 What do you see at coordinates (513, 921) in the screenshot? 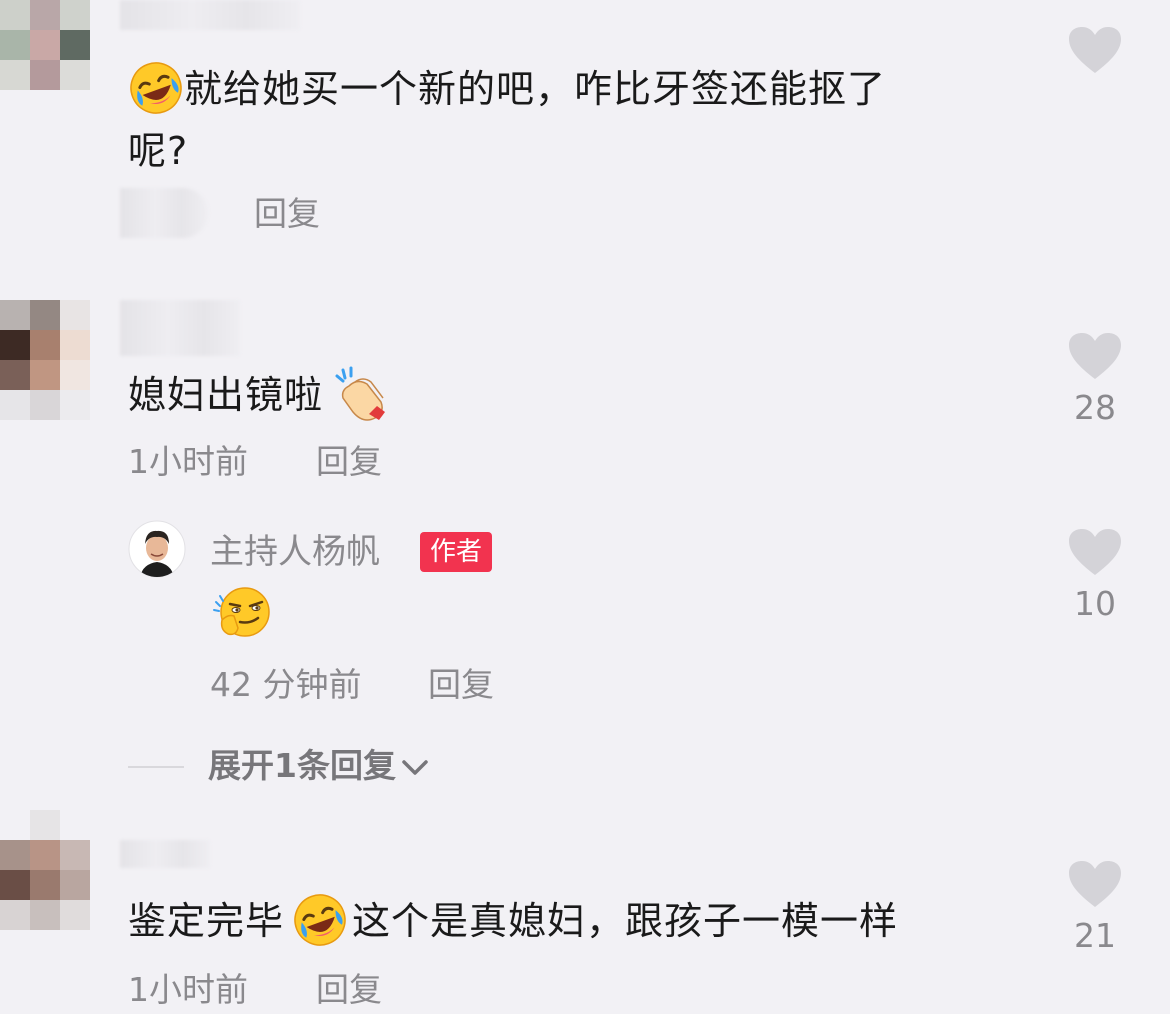
I see `comment-text: 鉴定完毕 这个是真媳妇，跟孩子一模一样` at bounding box center [513, 921].